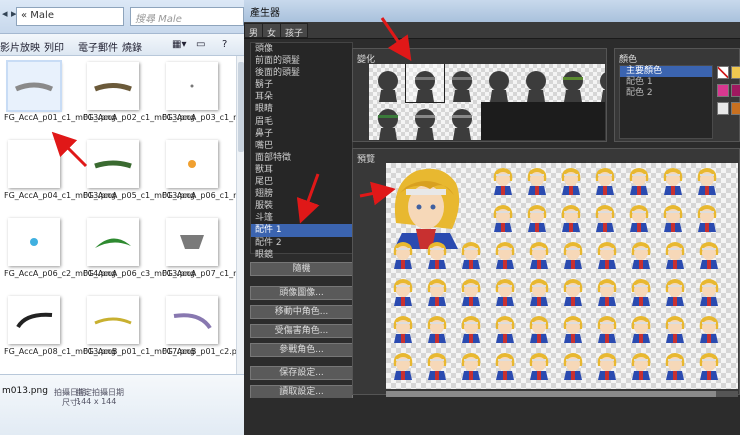  Describe the element at coordinates (301, 109) in the screenshot. I see `part-item: 眼睛` at that location.